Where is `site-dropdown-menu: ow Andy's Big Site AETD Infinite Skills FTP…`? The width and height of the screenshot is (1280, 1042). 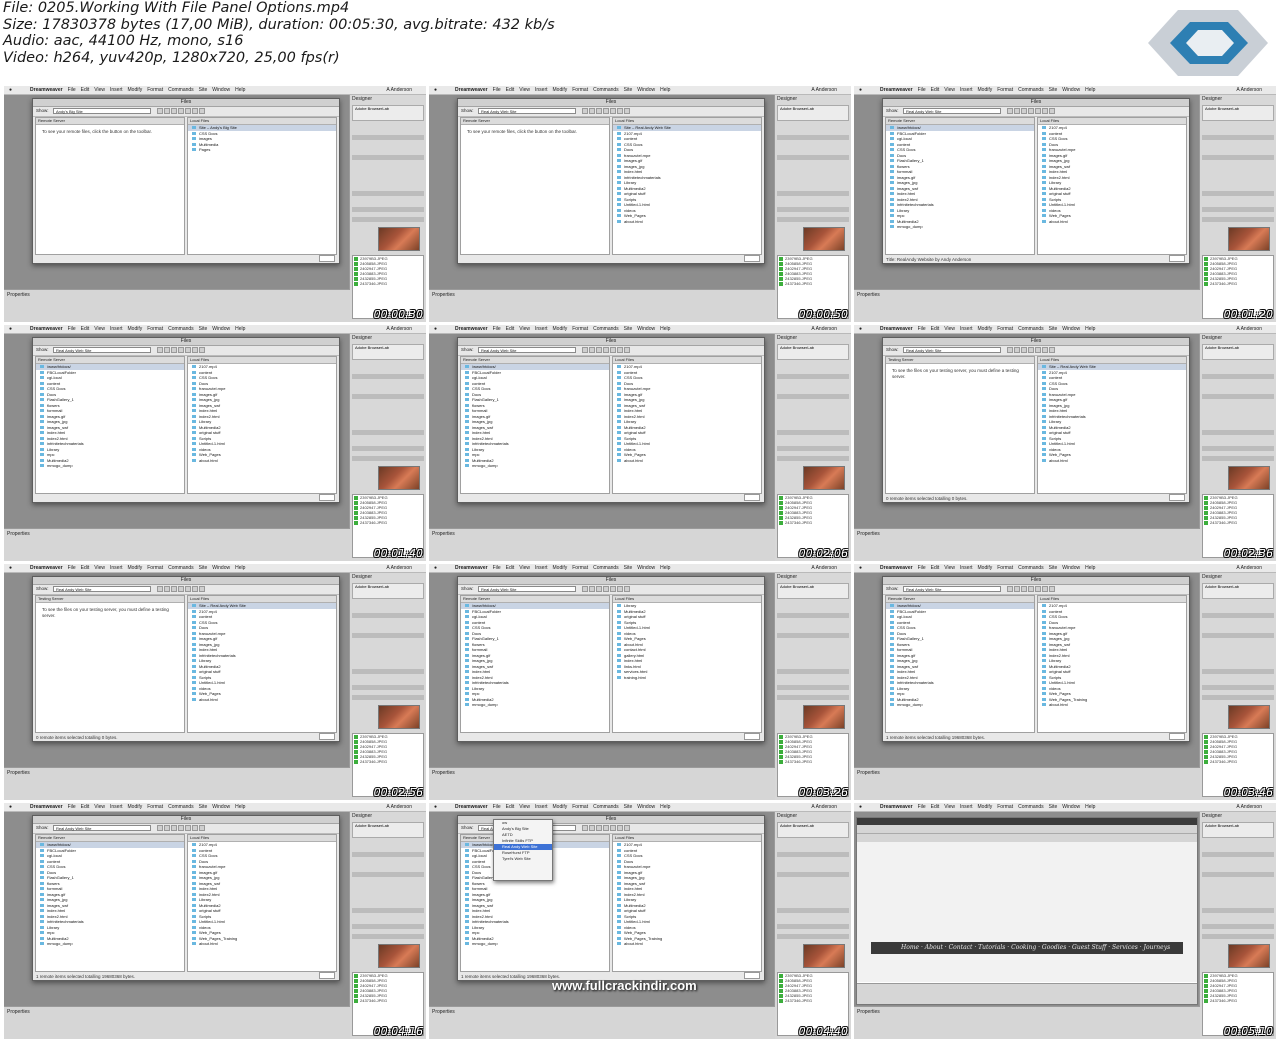 site-dropdown-menu: ow Andy's Big Site AETD Infinite Skills FTP… is located at coordinates (523, 850).